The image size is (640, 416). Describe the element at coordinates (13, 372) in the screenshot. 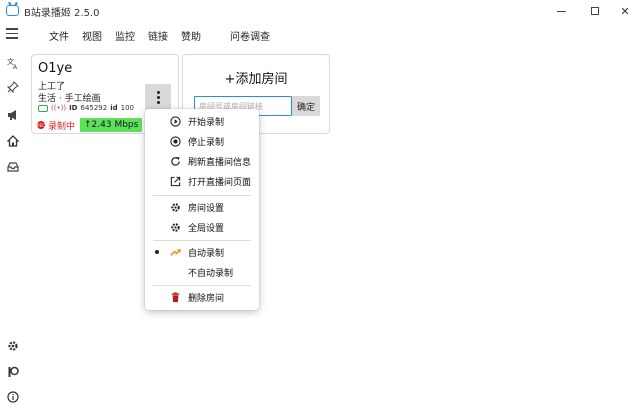

I see `patreon-icon` at that location.